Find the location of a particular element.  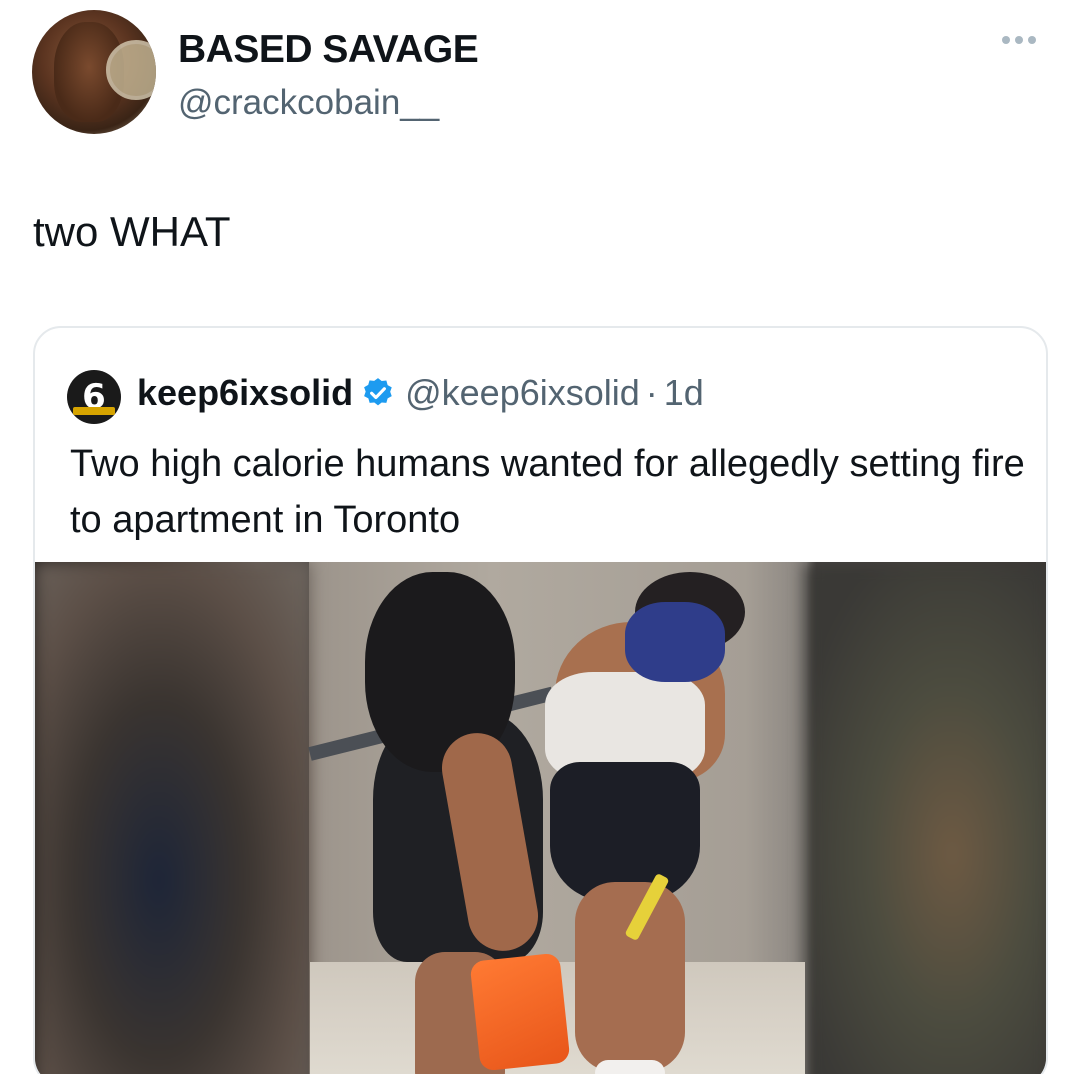

person-right-shorts is located at coordinates (625, 832).